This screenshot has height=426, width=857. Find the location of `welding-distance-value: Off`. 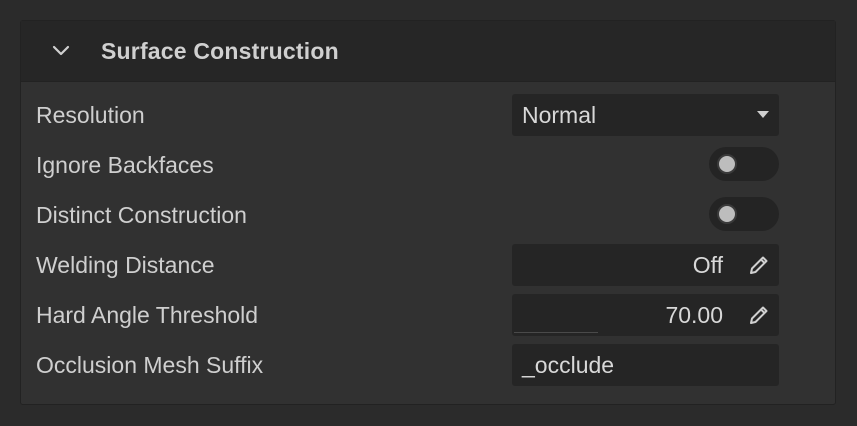

welding-distance-value: Off is located at coordinates (707, 265).